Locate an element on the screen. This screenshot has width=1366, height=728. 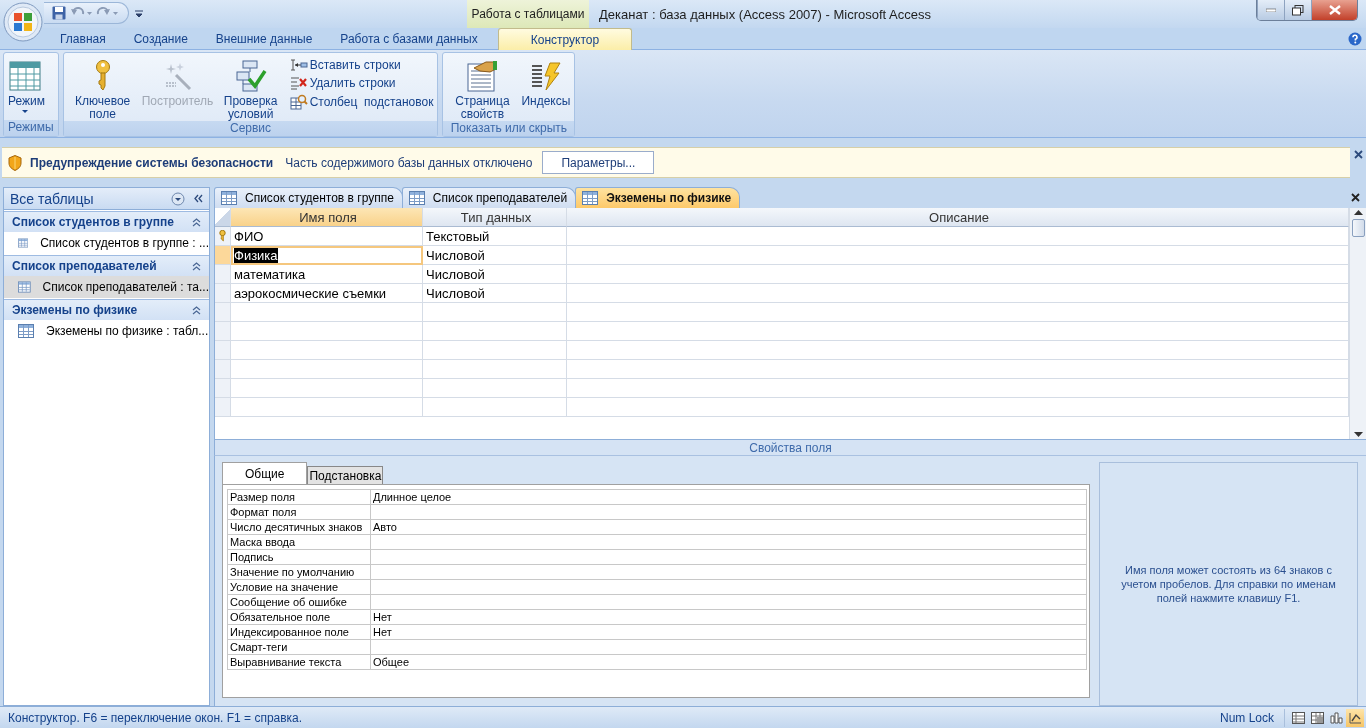
property-tab: Подстановка is located at coordinates (345, 475).